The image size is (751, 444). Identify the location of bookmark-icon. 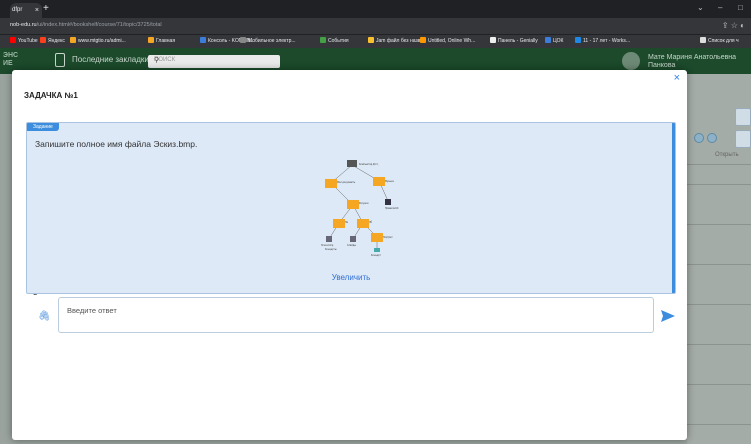
(60, 60).